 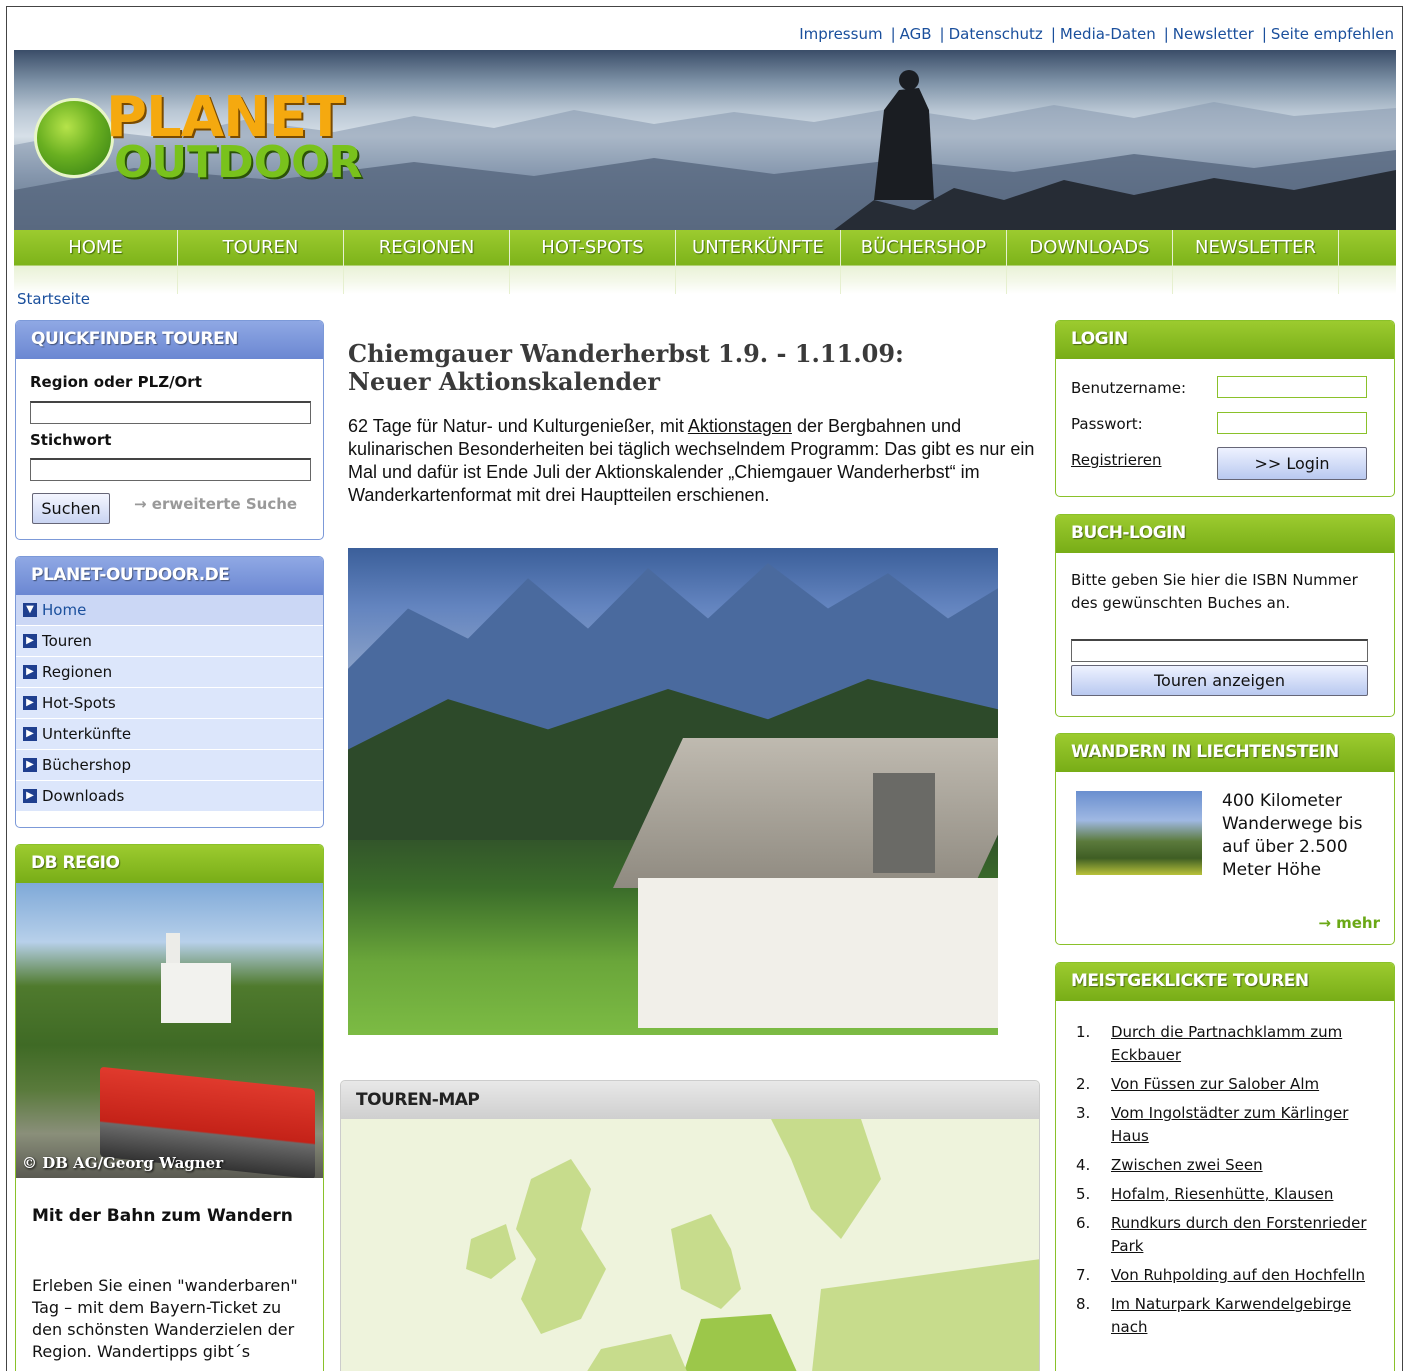 I want to click on nav-unterkuenfte: UNTERKÜNFTE, so click(x=758, y=262).